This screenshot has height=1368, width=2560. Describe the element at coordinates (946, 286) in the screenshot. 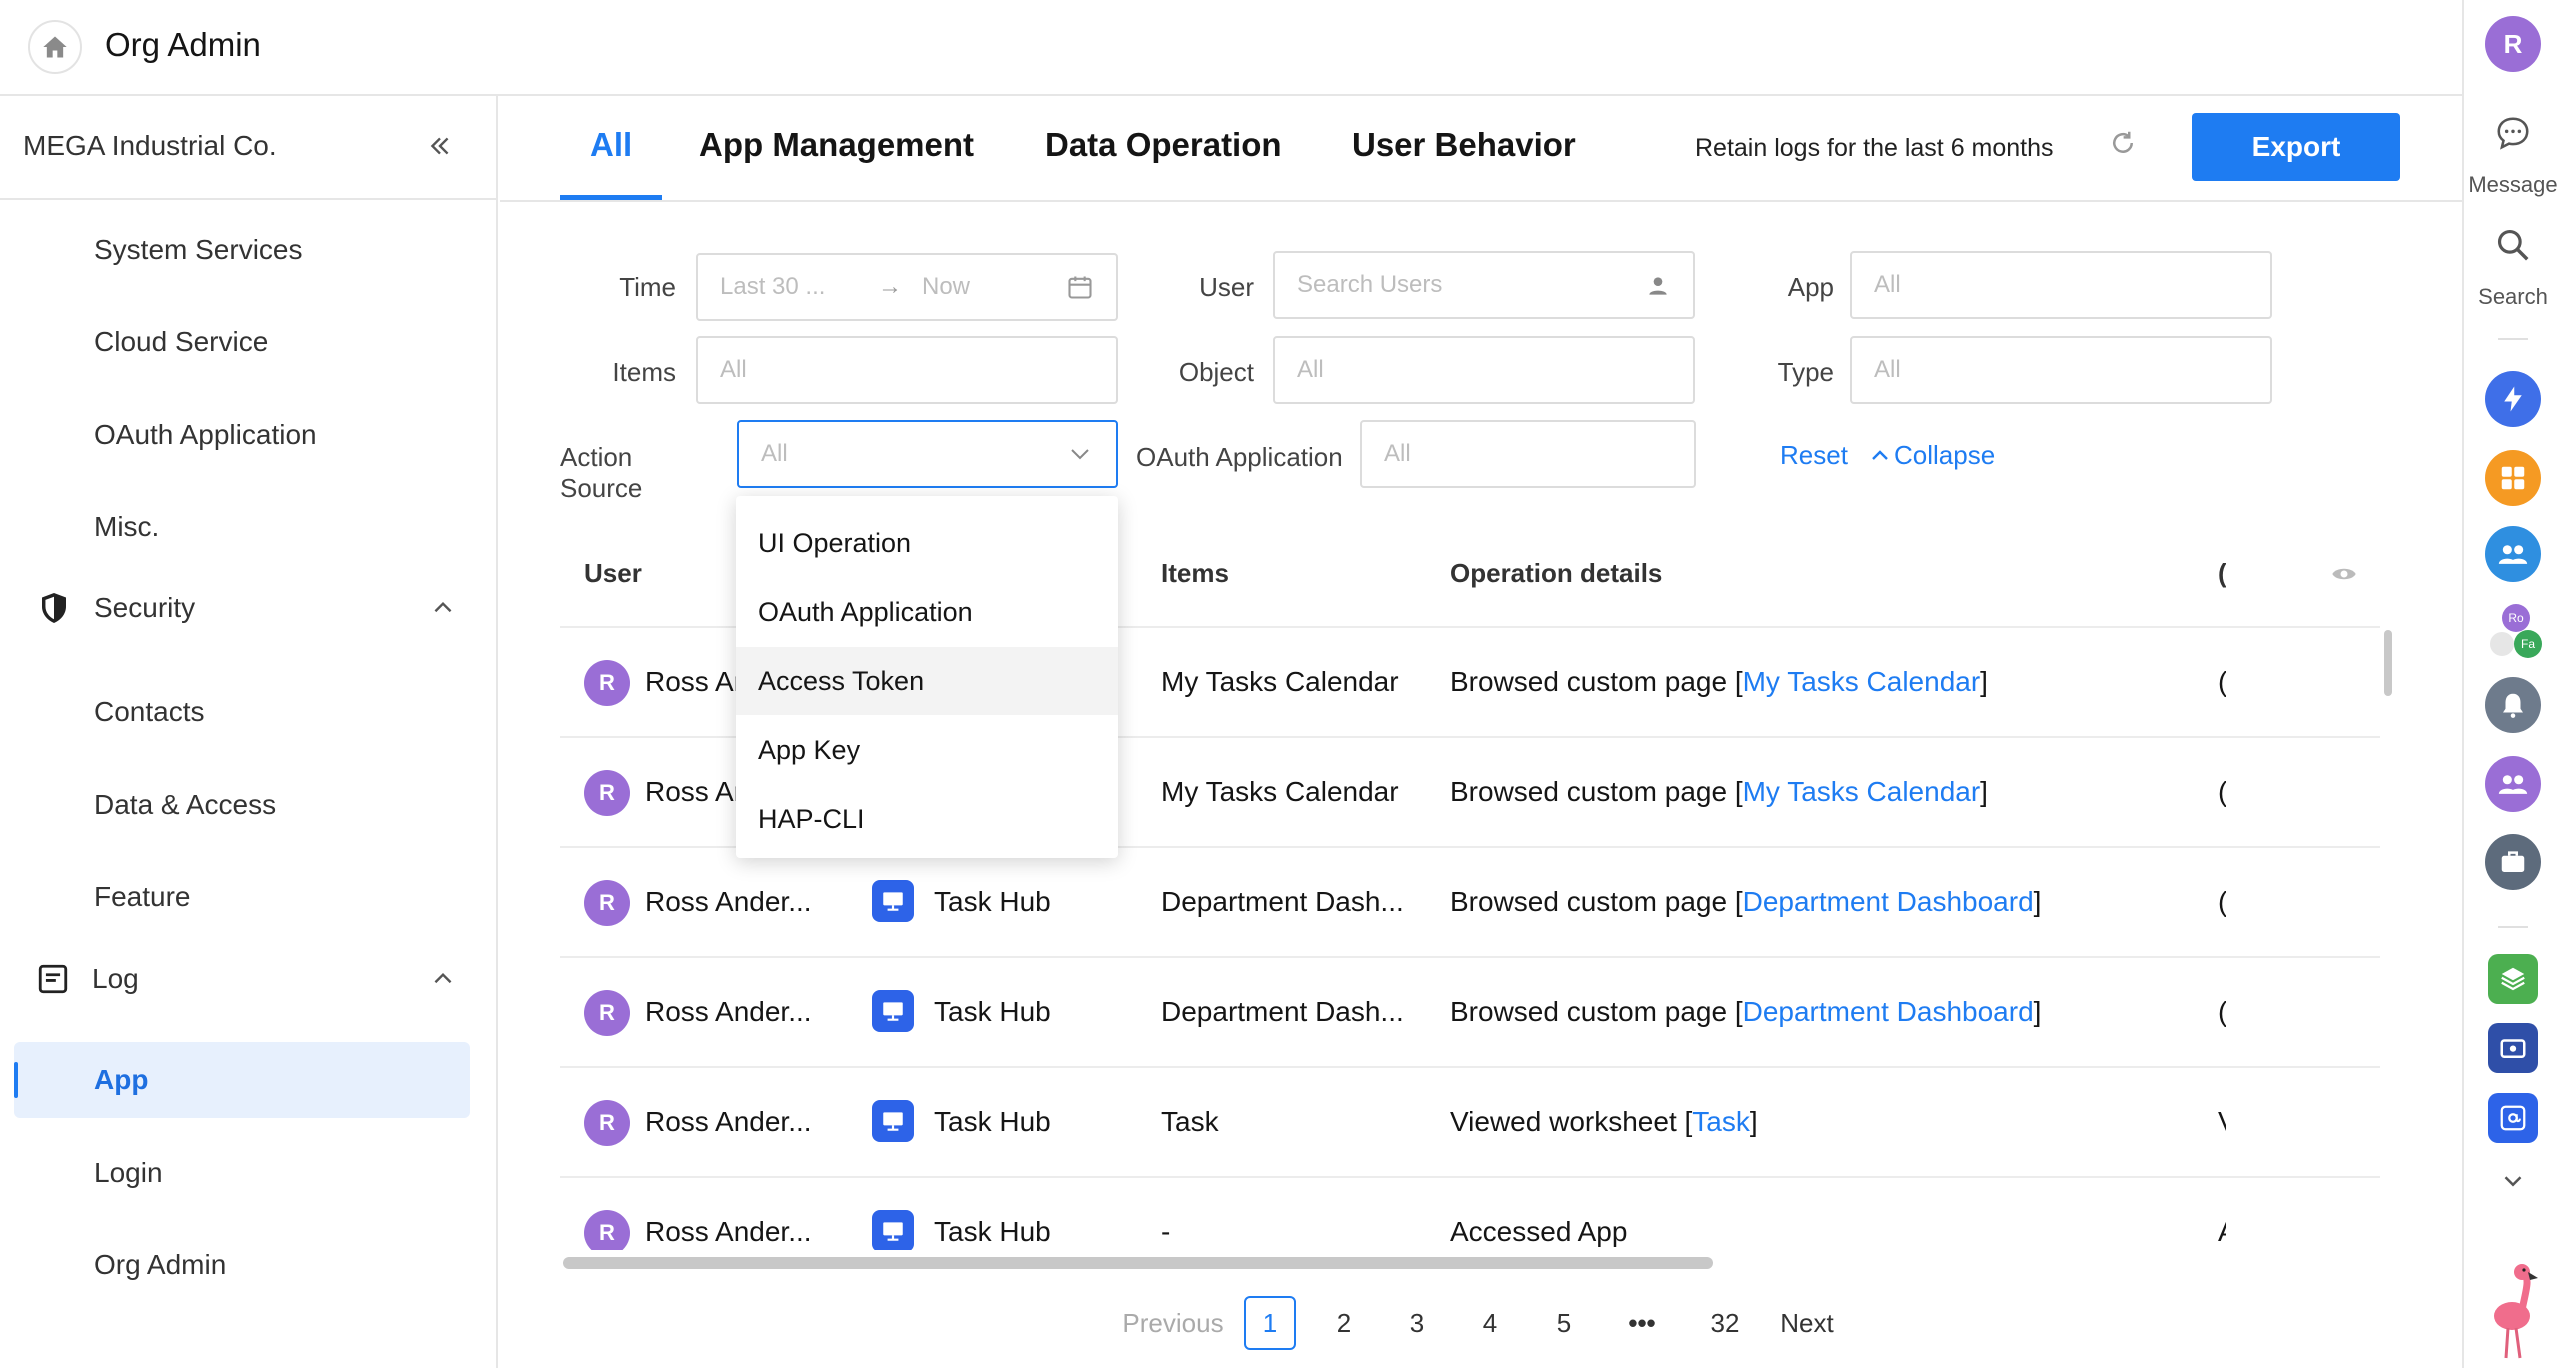

I see `time-end: Now` at that location.